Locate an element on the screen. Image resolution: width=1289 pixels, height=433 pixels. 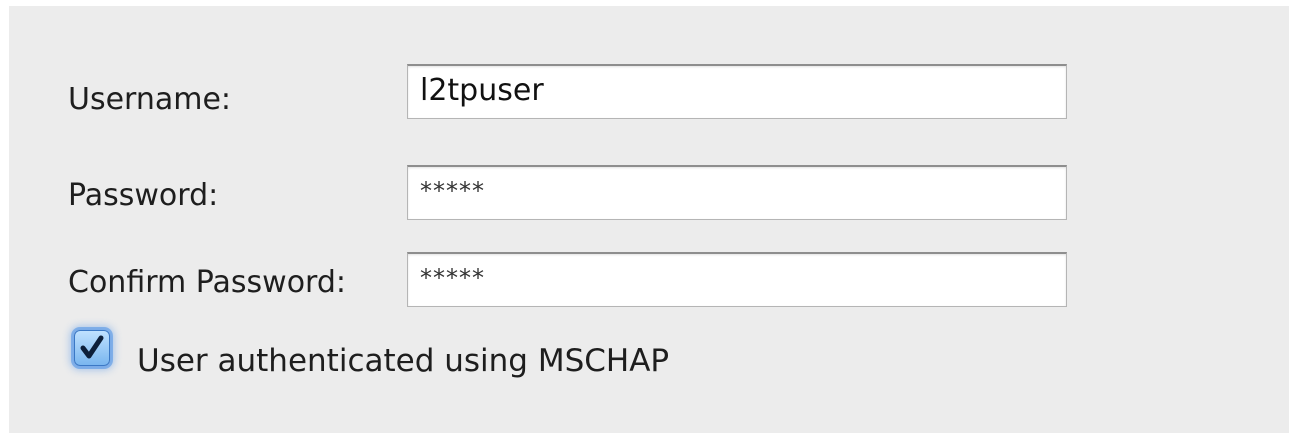
confirm-password-label: Confirm Password: is located at coordinates (207, 282).